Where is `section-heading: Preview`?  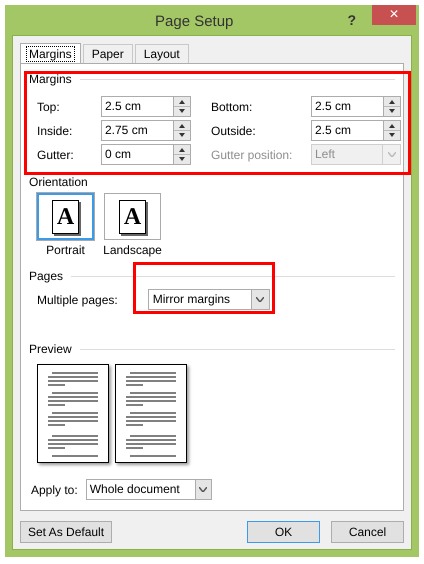
section-heading: Preview is located at coordinates (50, 349).